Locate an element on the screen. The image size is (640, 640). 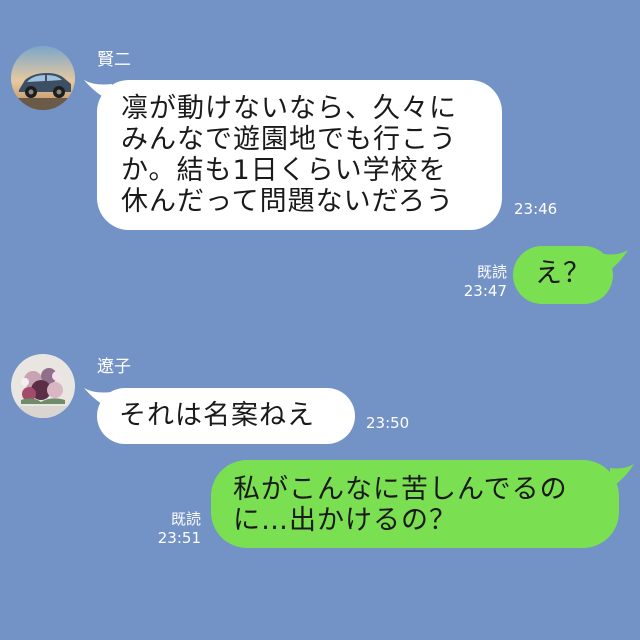
message-time: 23:47 is located at coordinates (485, 291).